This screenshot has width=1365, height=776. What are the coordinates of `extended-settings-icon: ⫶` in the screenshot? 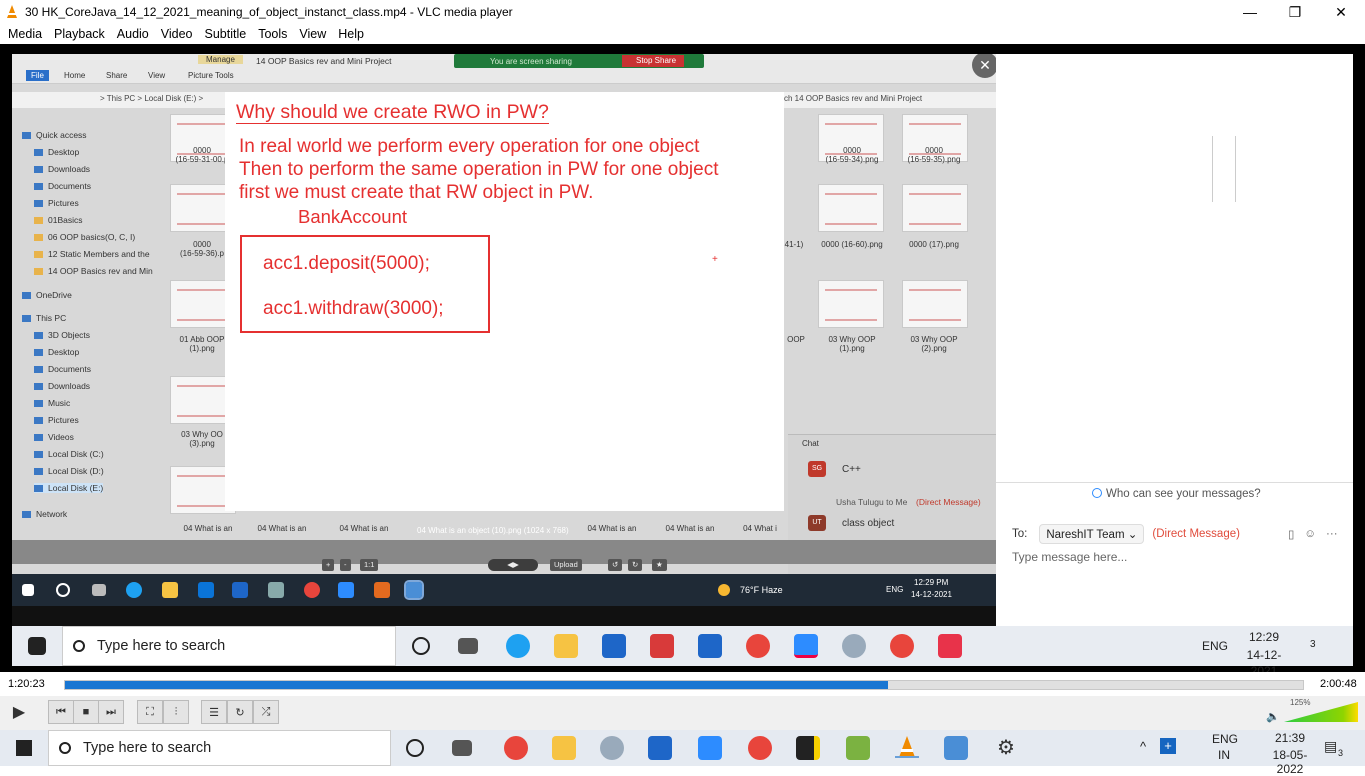 It's located at (176, 712).